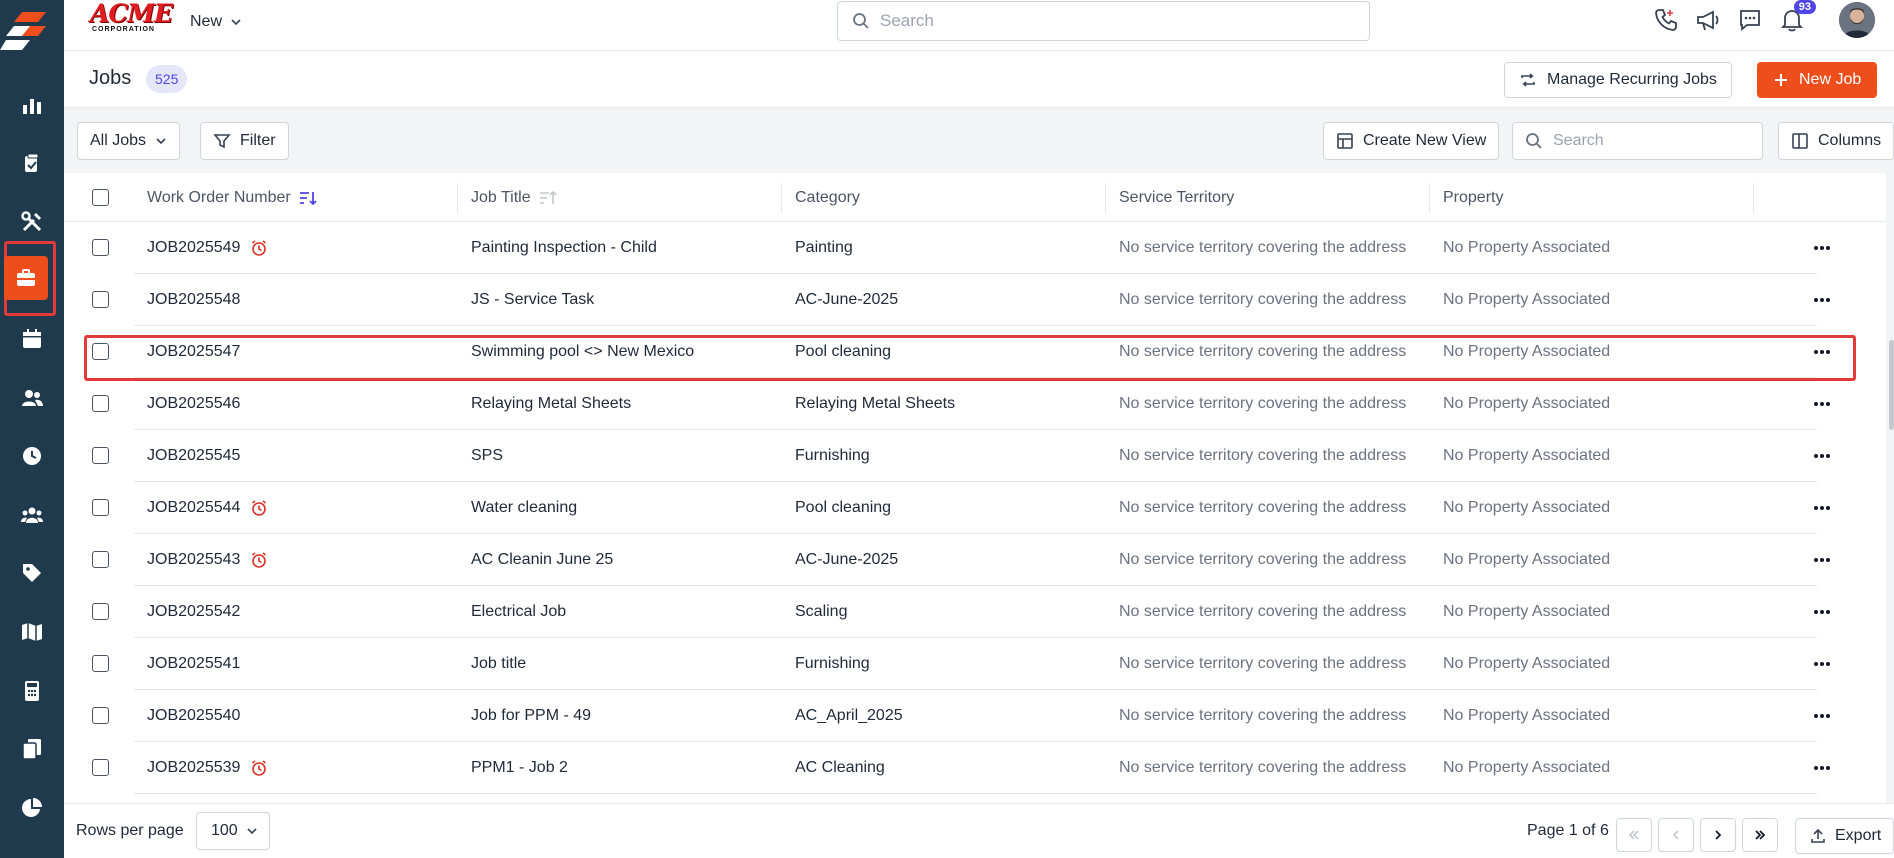 The width and height of the screenshot is (1894, 858). Describe the element at coordinates (32, 163) in the screenshot. I see `sidebar-item-clipboard` at that location.